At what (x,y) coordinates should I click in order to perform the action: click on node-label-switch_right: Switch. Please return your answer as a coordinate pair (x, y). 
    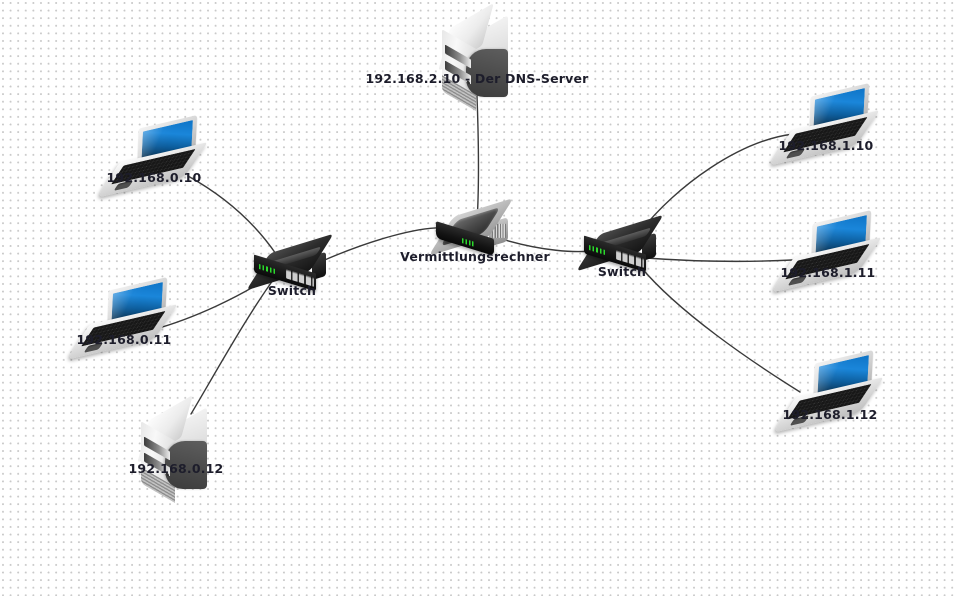
    Looking at the image, I should click on (622, 271).